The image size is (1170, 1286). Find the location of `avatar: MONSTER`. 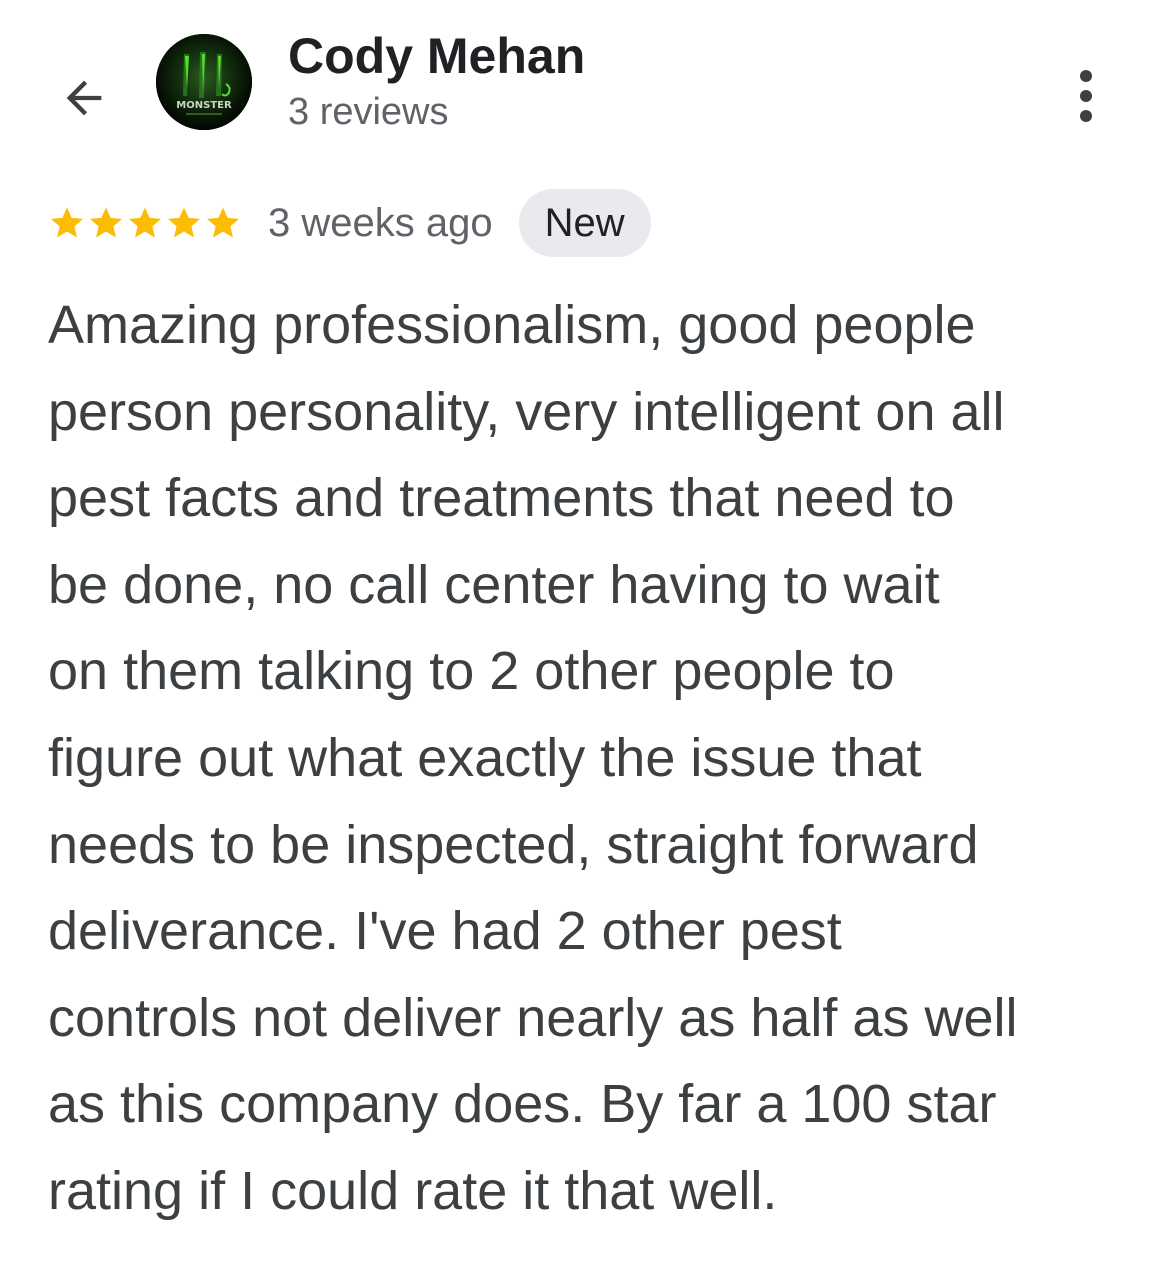

avatar: MONSTER is located at coordinates (204, 82).